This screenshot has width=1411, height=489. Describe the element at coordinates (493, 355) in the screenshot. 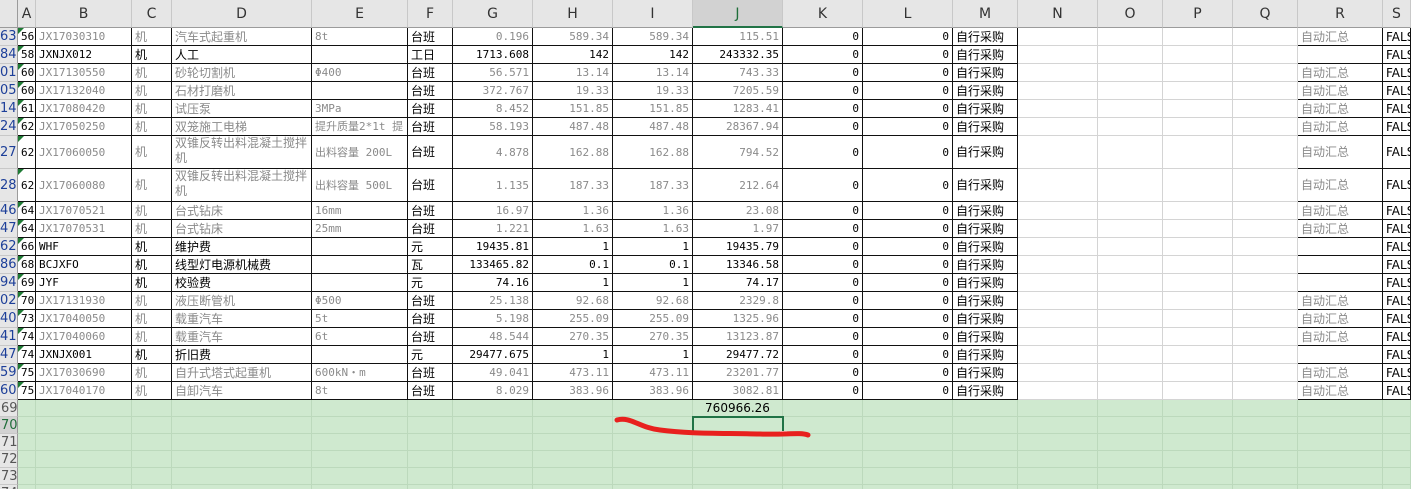

I see `cell-g: 29477.675` at that location.